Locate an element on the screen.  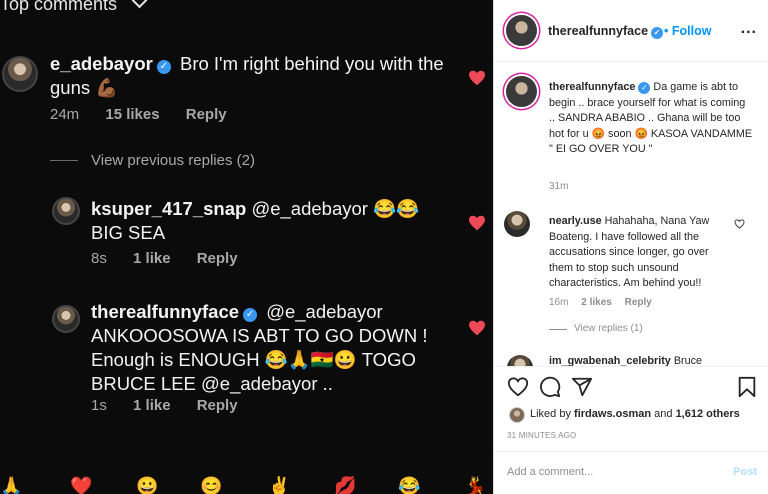
like-heart-icon is located at coordinates (518, 387).